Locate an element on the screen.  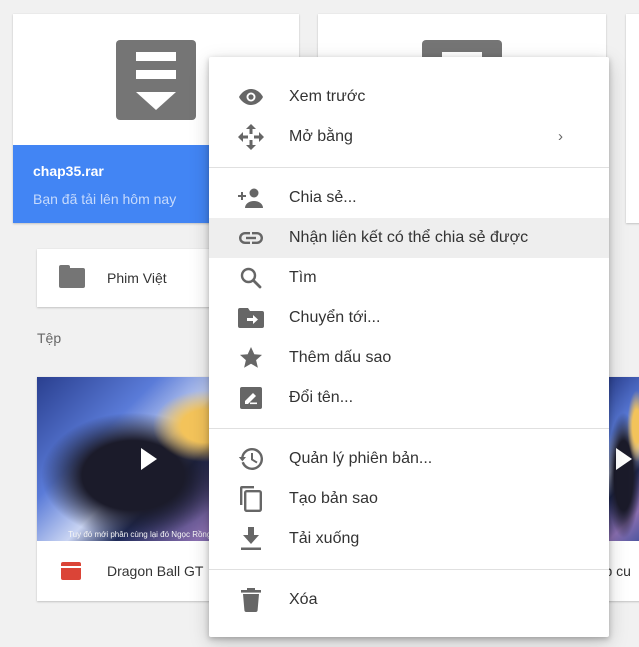
folder-icon is located at coordinates (72, 276).